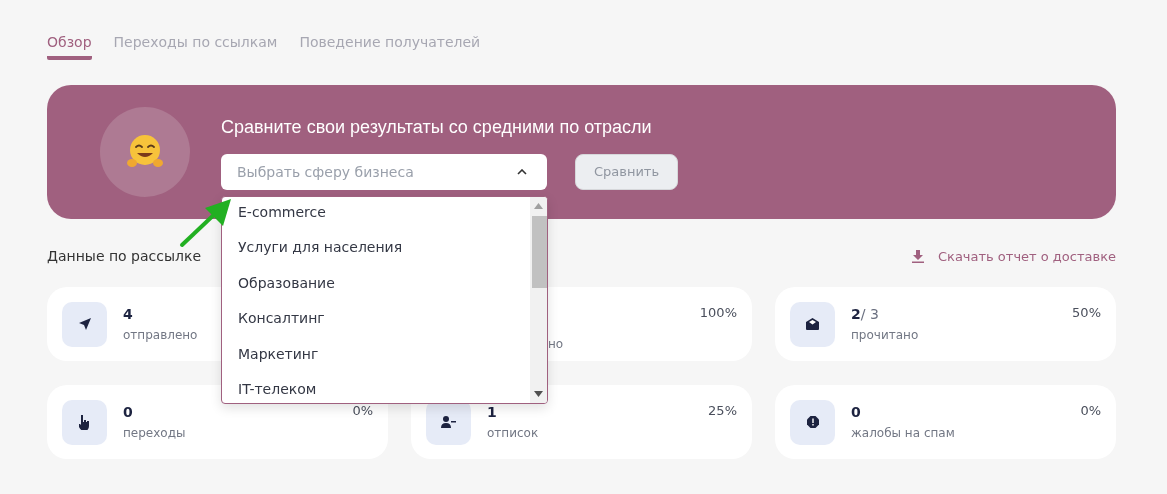  Describe the element at coordinates (448, 422) in the screenshot. I see `user-minus-icon` at that location.